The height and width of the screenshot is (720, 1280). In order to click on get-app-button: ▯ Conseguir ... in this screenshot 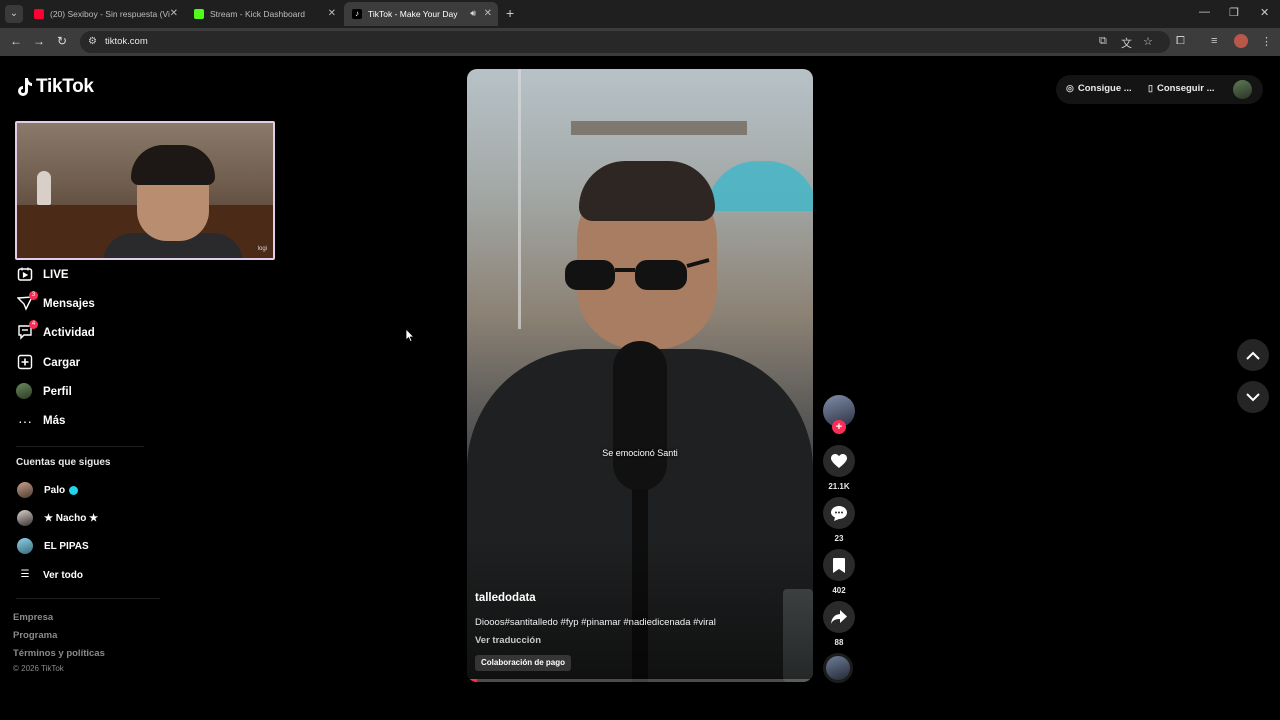, I will do `click(1181, 88)`.